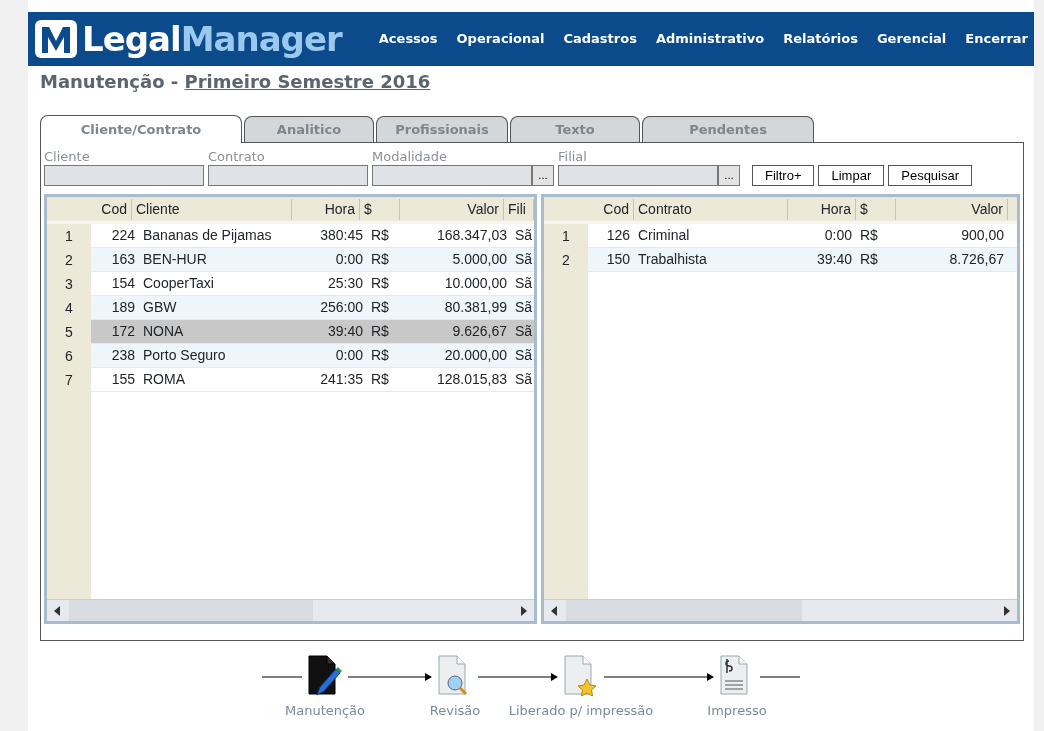 The height and width of the screenshot is (731, 1044). I want to click on column-header: Cliente, so click(212, 209).